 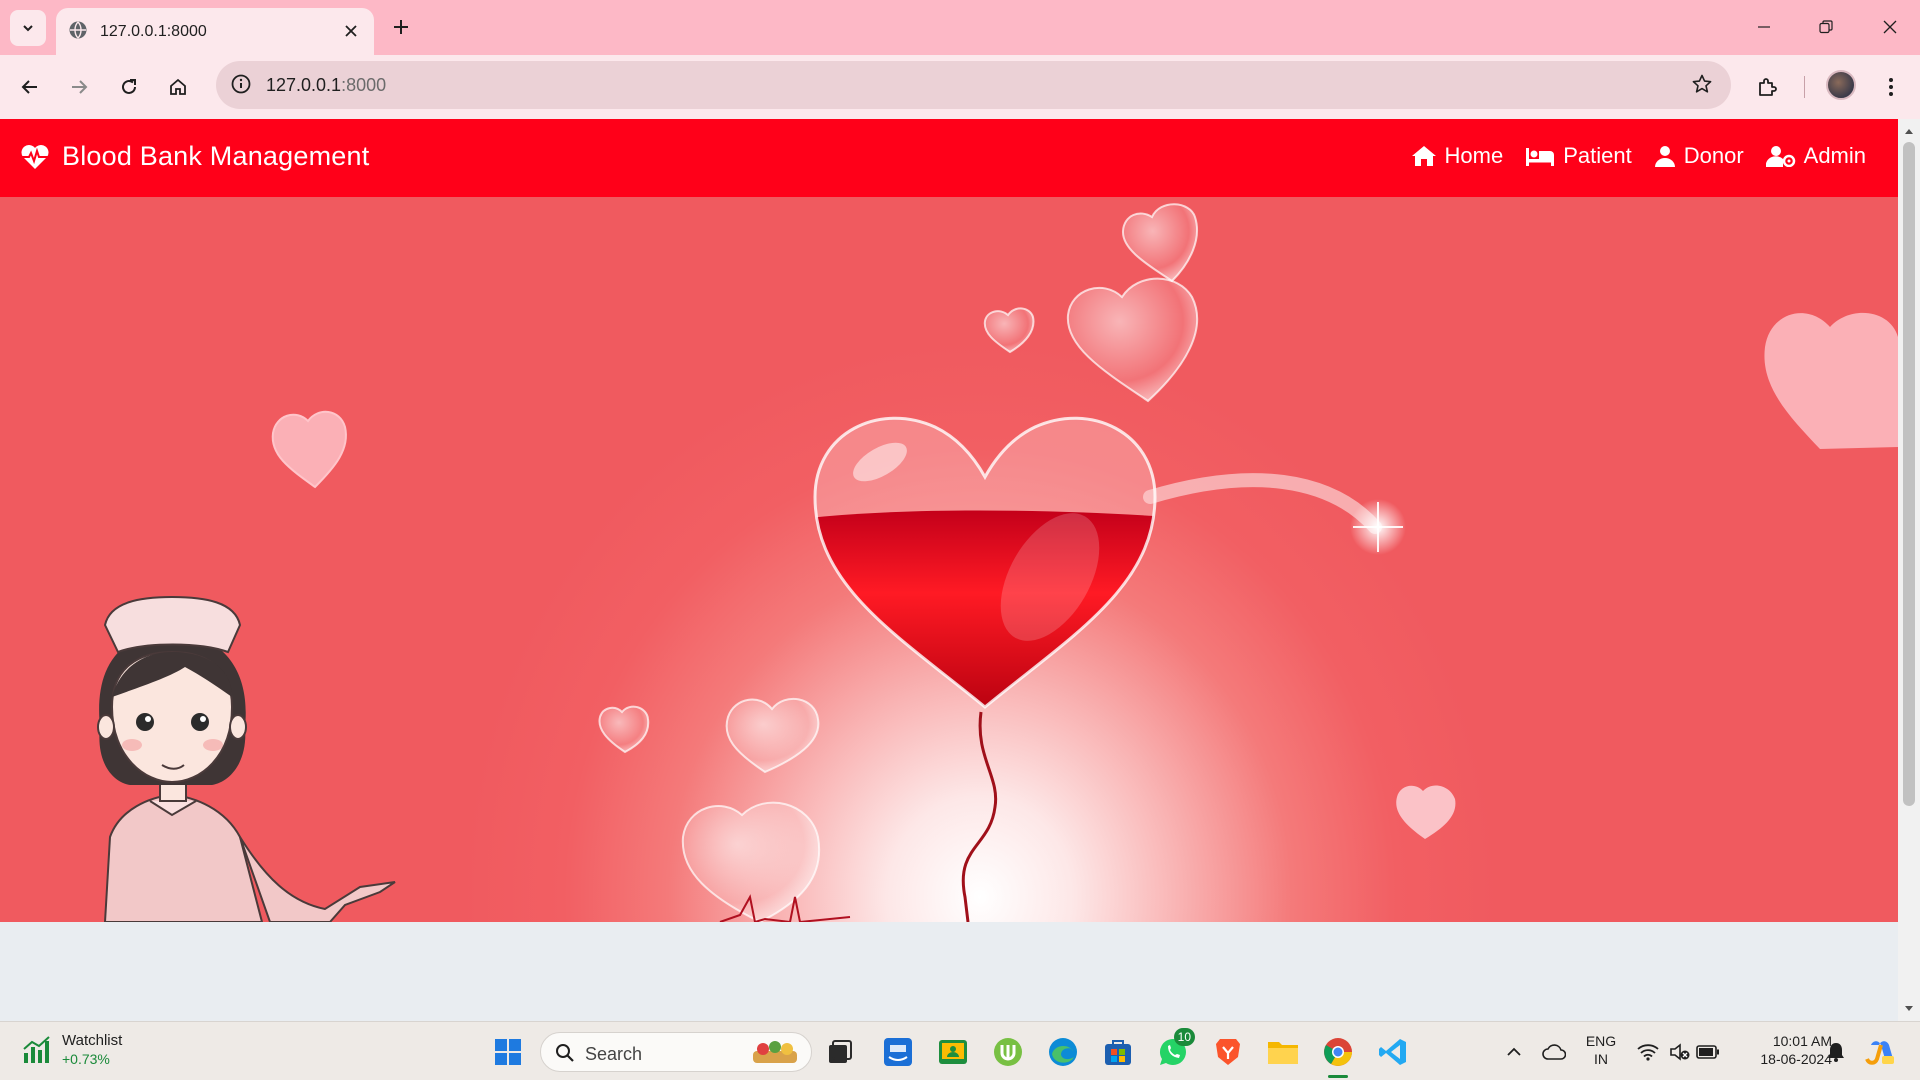 What do you see at coordinates (1578, 156) in the screenshot?
I see `nav-patient: Patient` at bounding box center [1578, 156].